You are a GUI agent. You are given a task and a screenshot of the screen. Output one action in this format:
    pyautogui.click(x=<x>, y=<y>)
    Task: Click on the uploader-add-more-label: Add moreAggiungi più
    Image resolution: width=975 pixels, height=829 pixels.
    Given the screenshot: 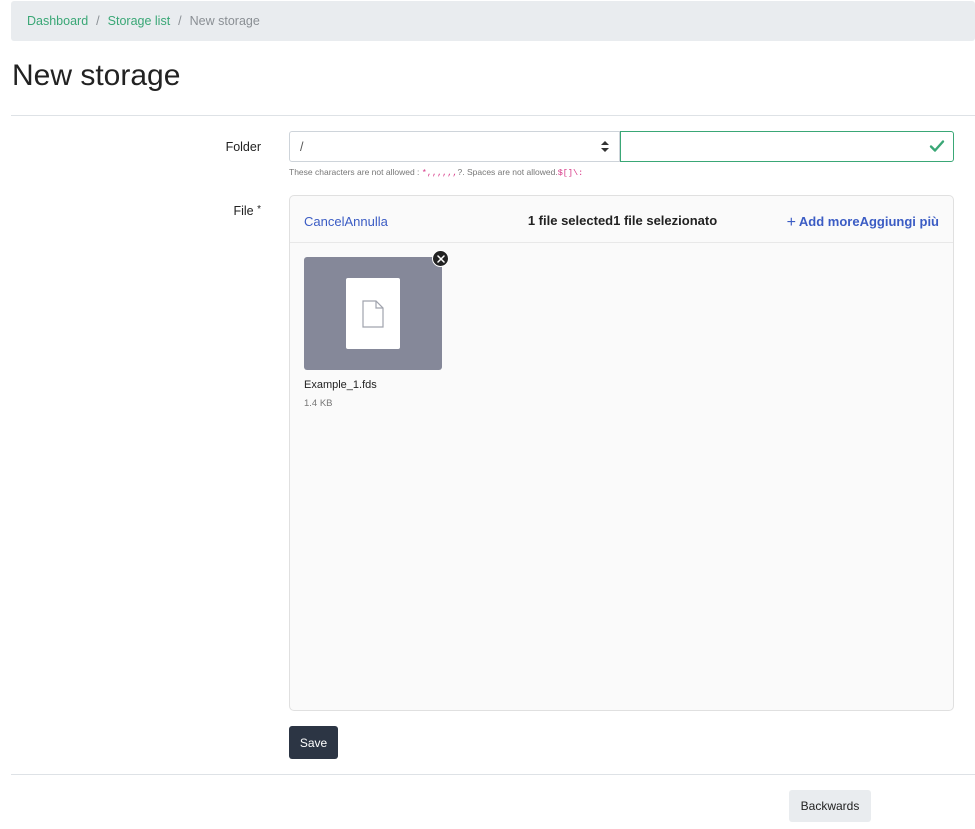 What is the action you would take?
    pyautogui.click(x=868, y=221)
    